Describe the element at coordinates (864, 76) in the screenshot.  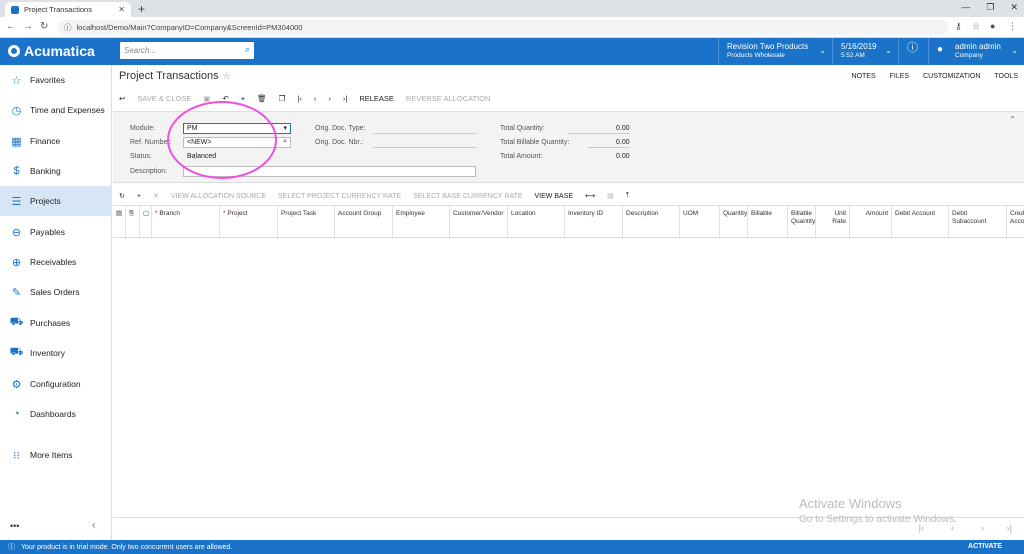
I see `notes-link: NOTES` at that location.